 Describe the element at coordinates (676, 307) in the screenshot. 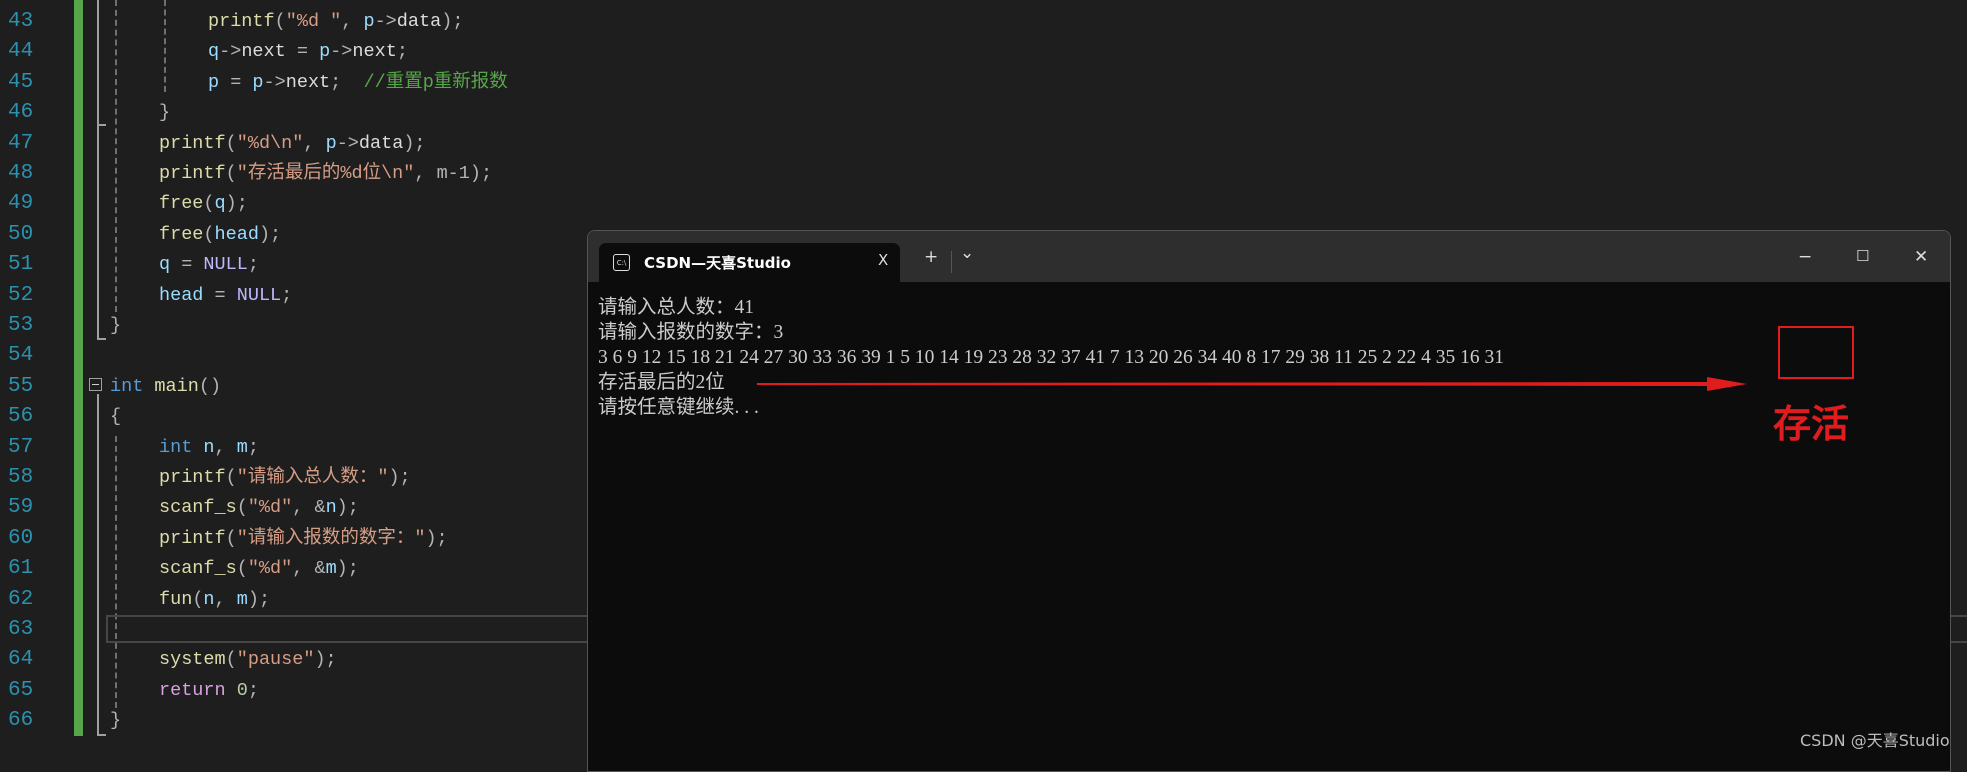

I see `output-line: 请输入总人数：41` at that location.